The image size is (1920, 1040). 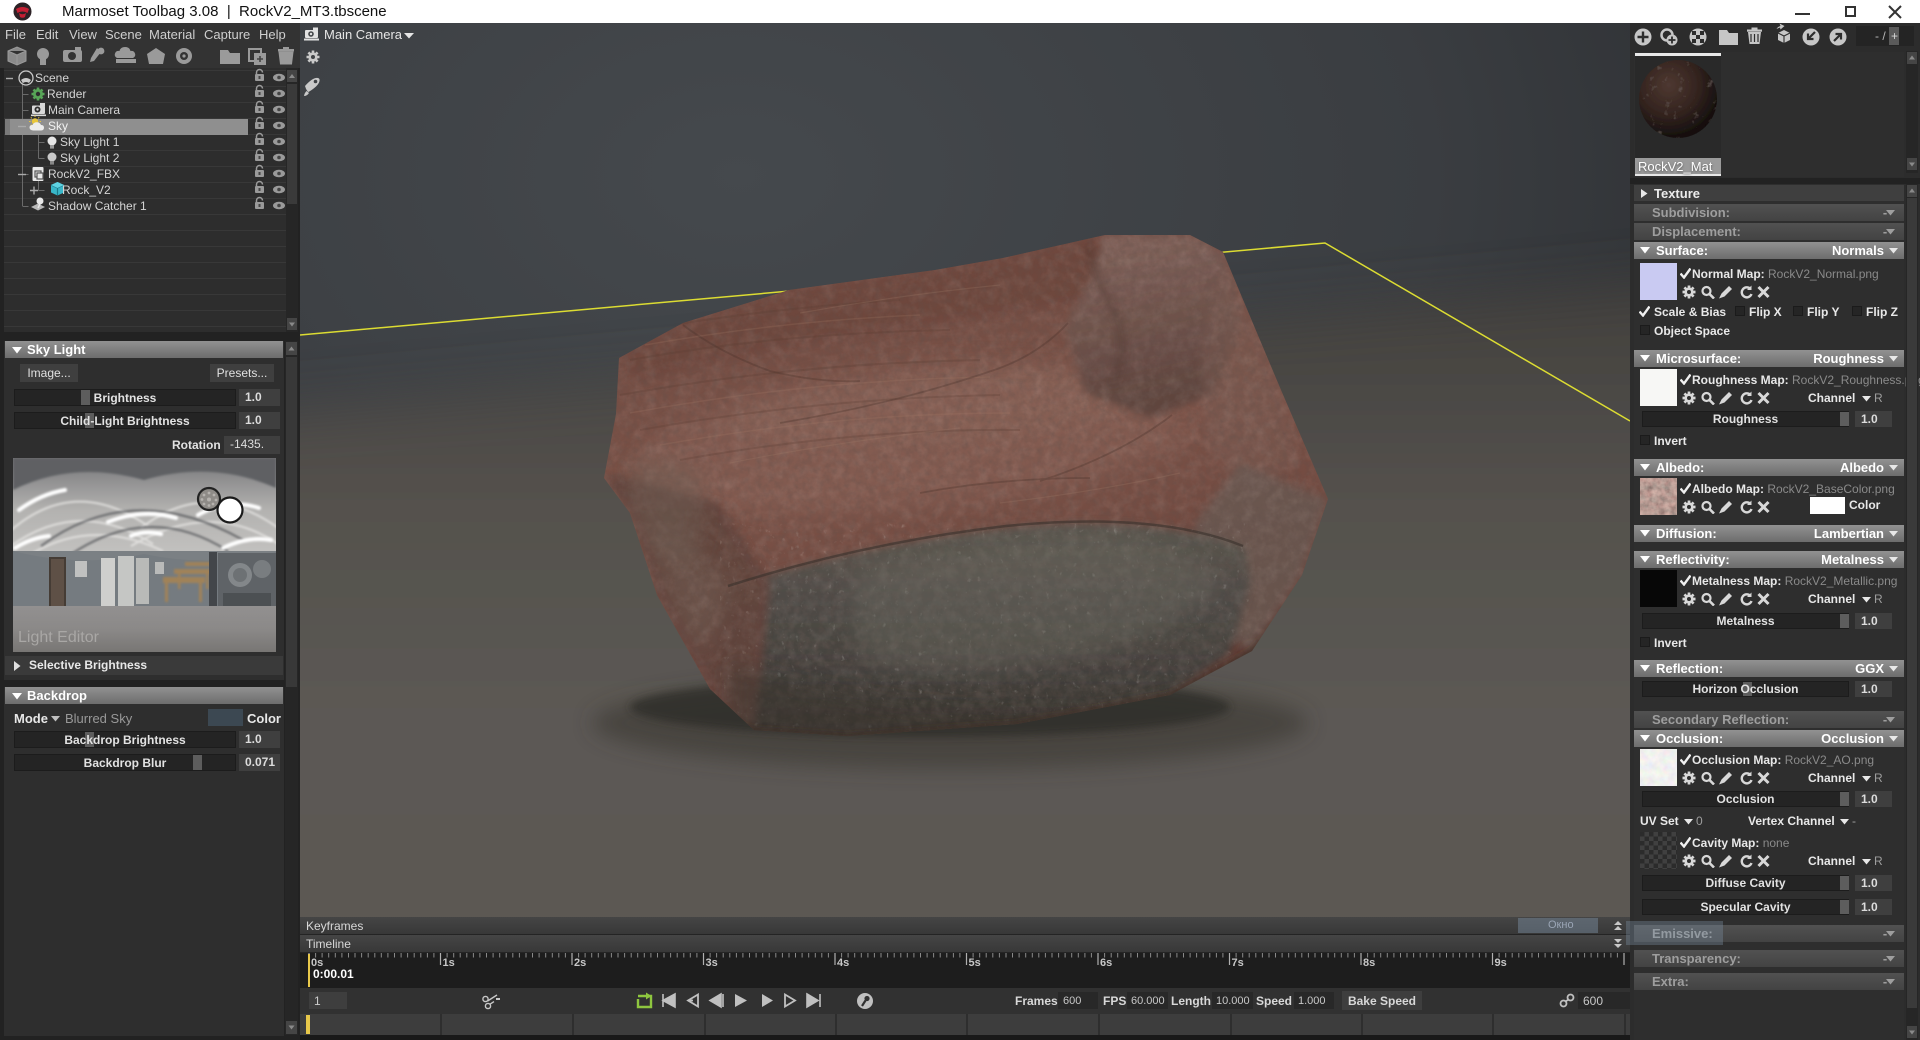 What do you see at coordinates (1369, 963) in the screenshot?
I see `svg-text: 8s` at bounding box center [1369, 963].